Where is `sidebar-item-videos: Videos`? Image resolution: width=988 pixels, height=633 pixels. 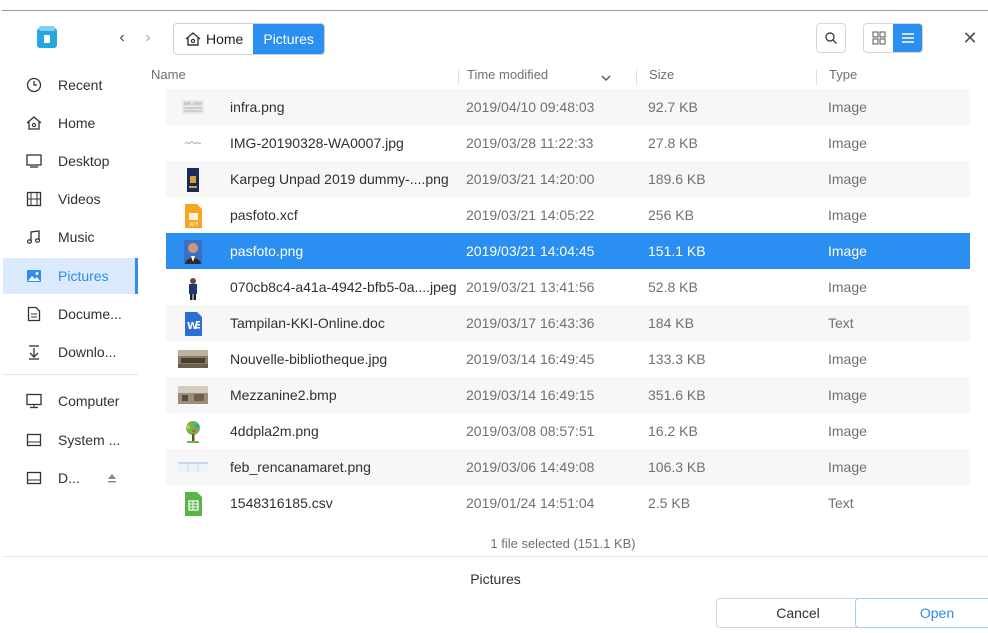 sidebar-item-videos: Videos is located at coordinates (70, 199).